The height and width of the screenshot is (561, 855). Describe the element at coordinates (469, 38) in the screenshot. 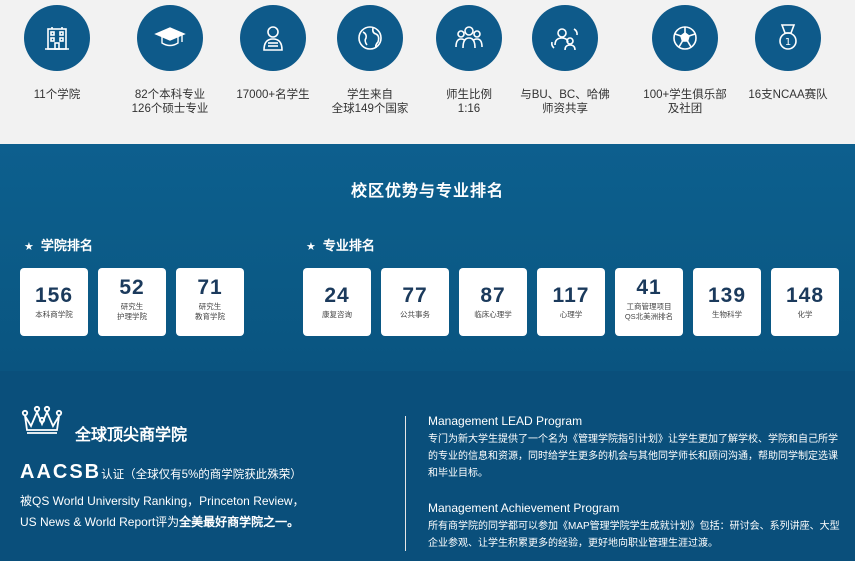

I see `group-icon` at that location.